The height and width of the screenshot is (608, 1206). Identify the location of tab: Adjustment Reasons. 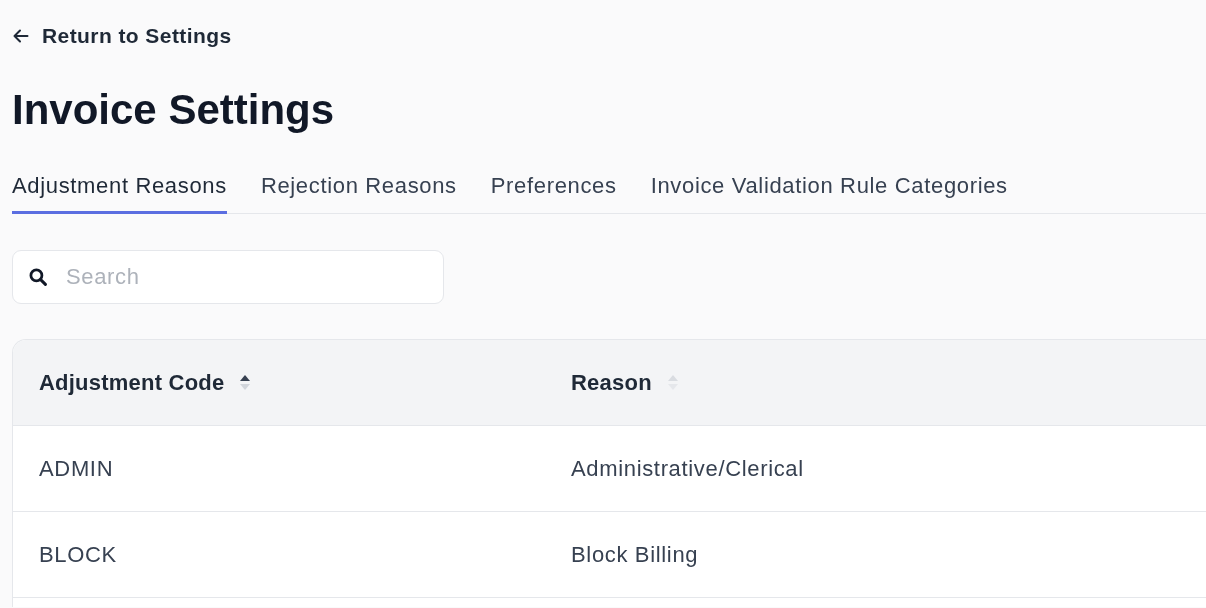
(119, 193).